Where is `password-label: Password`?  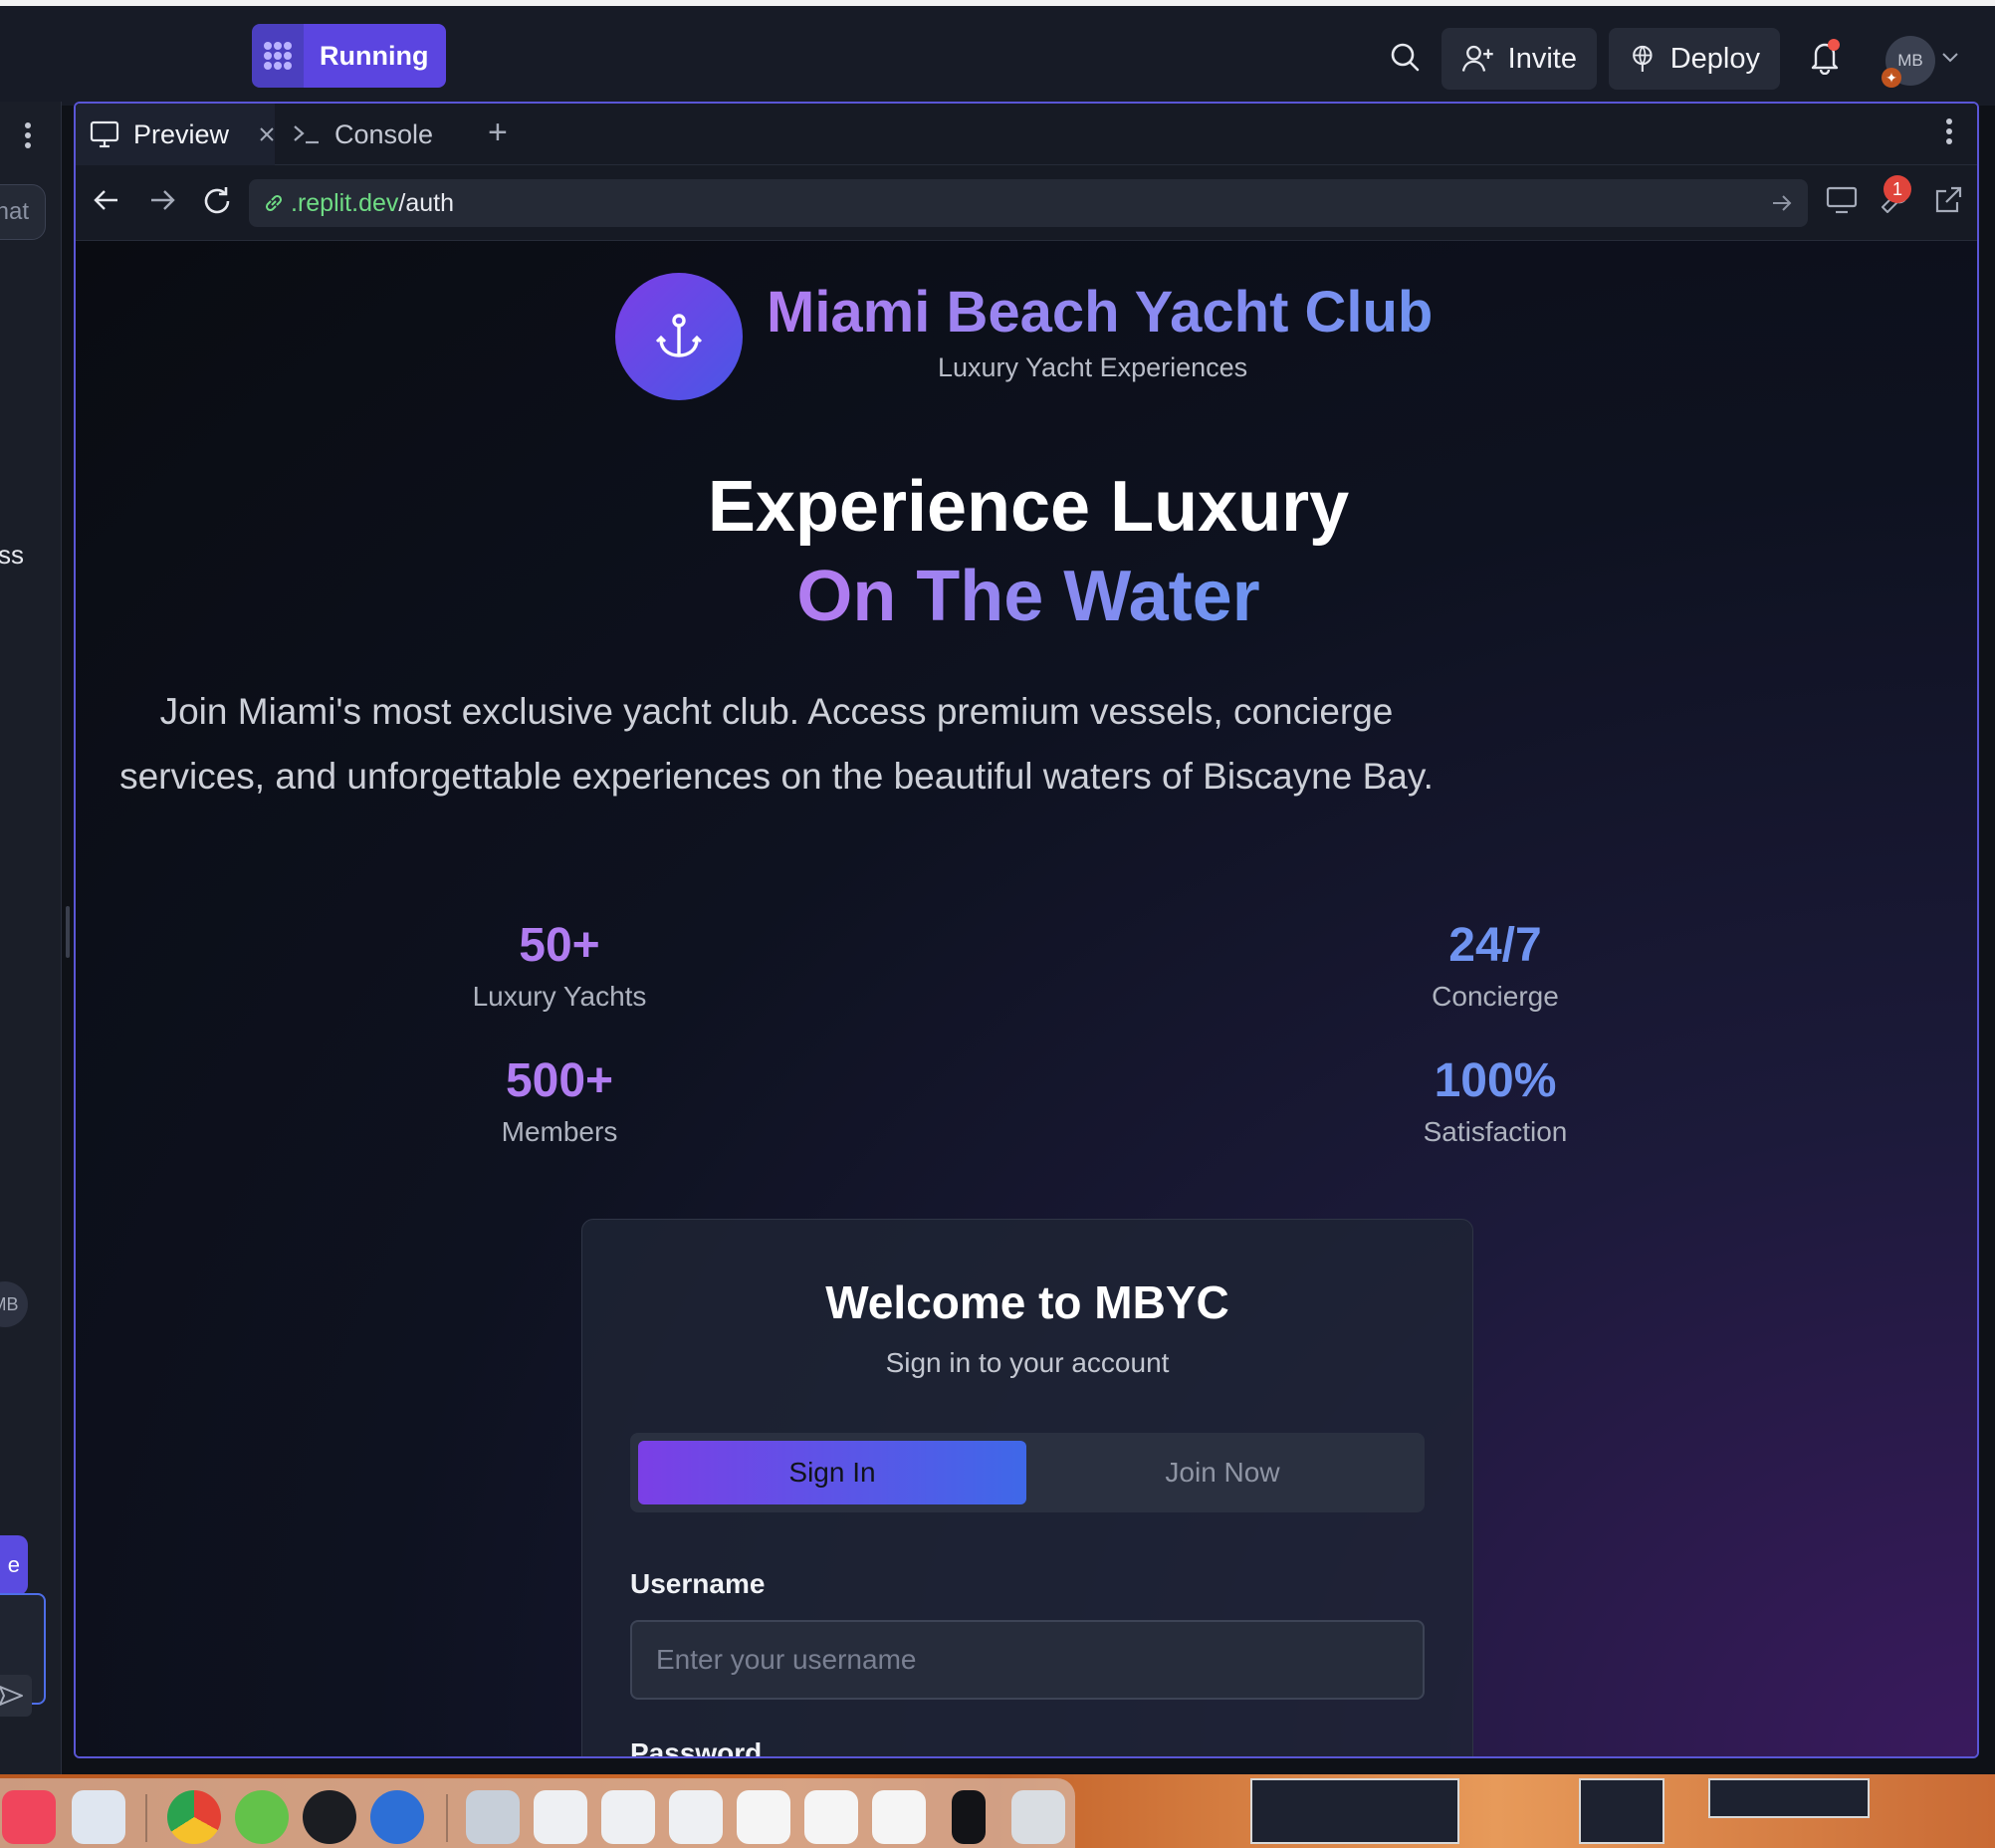 password-label: Password is located at coordinates (697, 1747).